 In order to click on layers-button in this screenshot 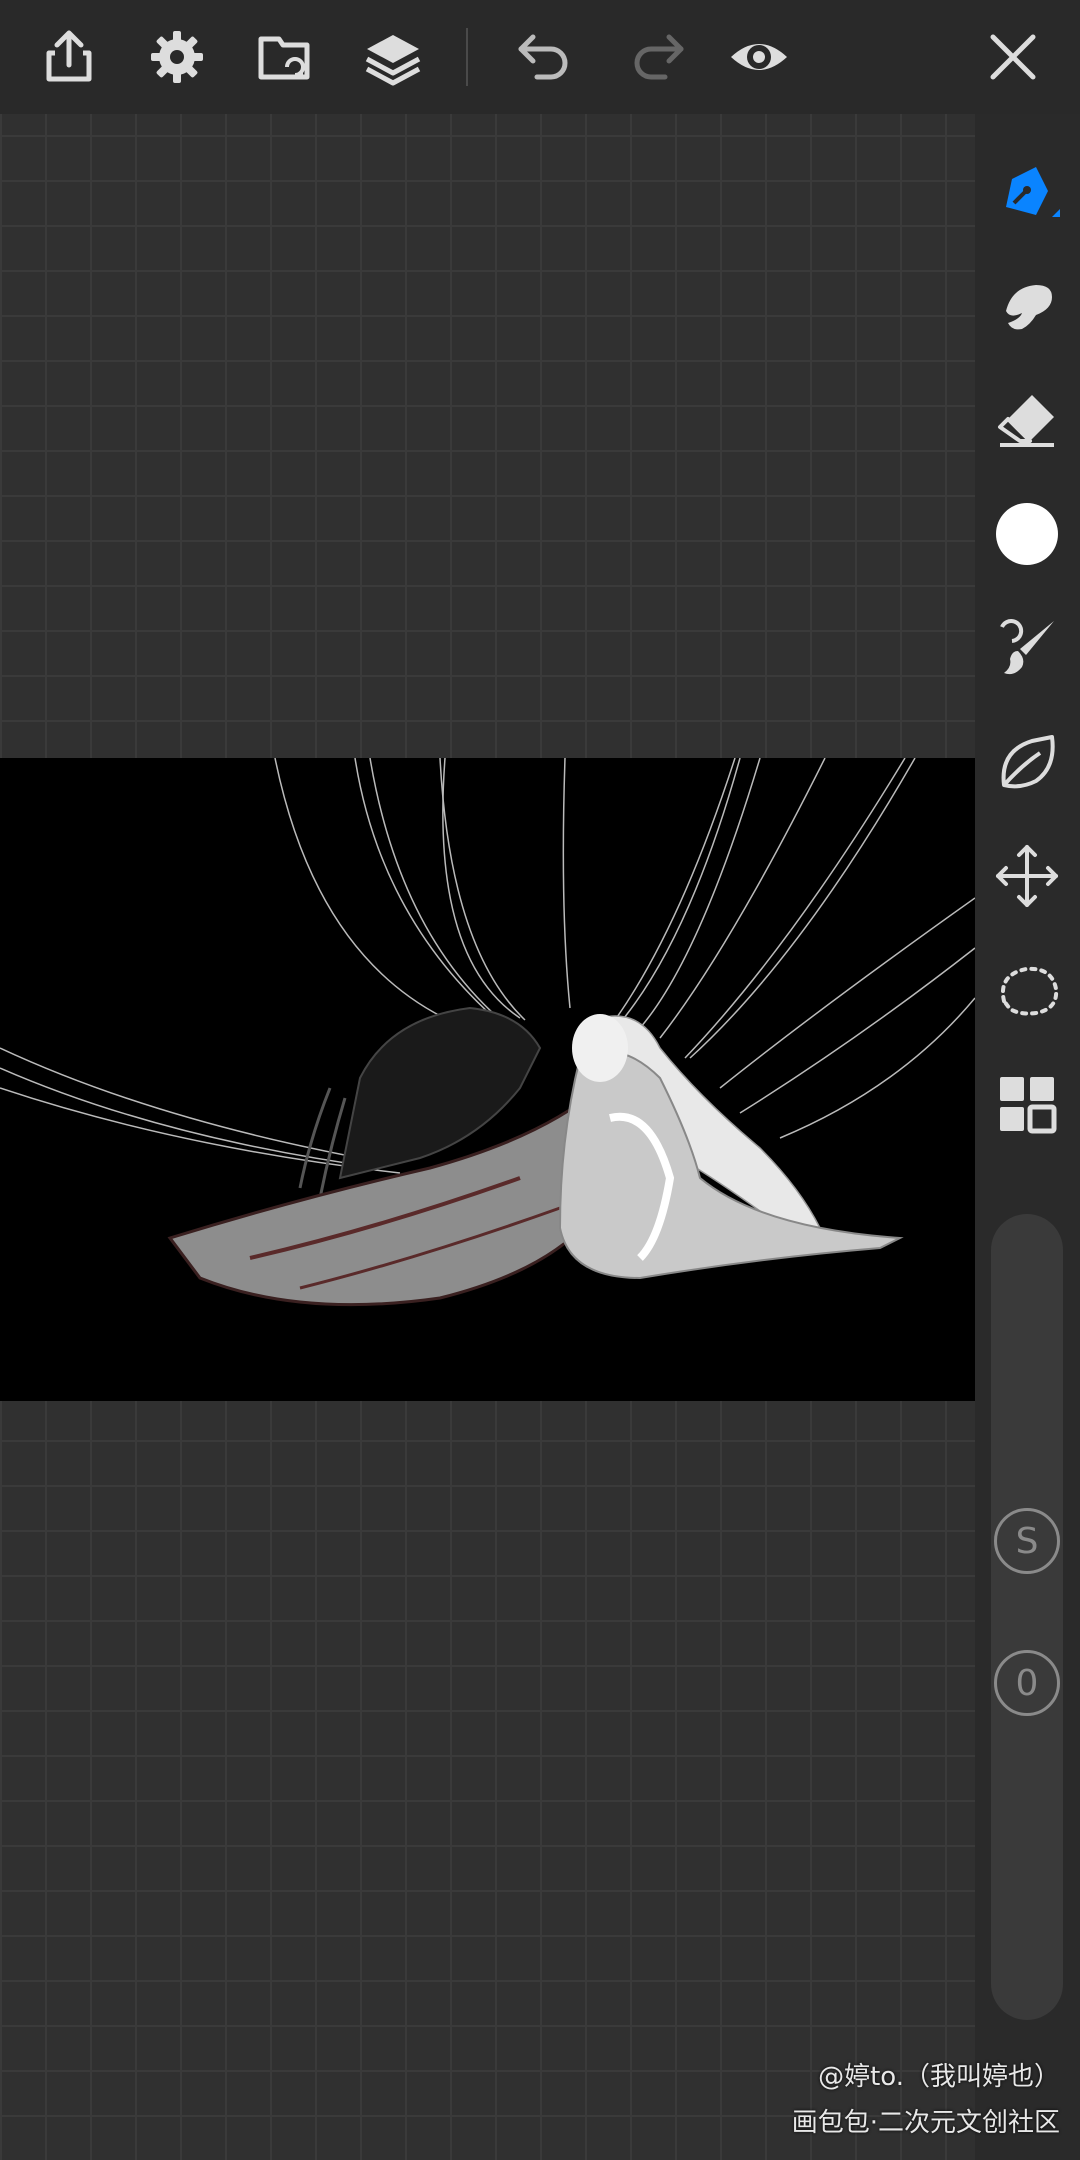, I will do `click(393, 57)`.